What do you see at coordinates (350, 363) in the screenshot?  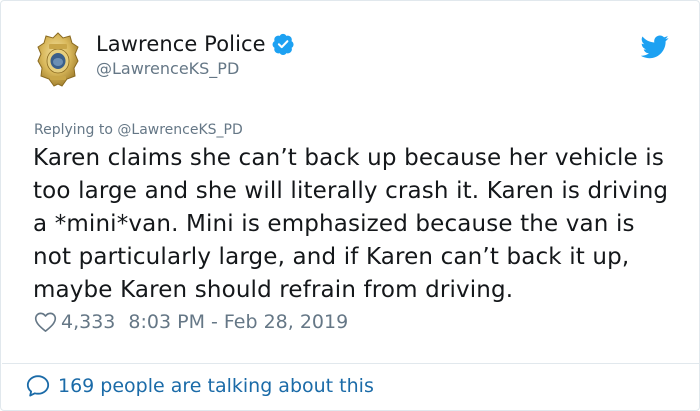 I see `footer-divider` at bounding box center [350, 363].